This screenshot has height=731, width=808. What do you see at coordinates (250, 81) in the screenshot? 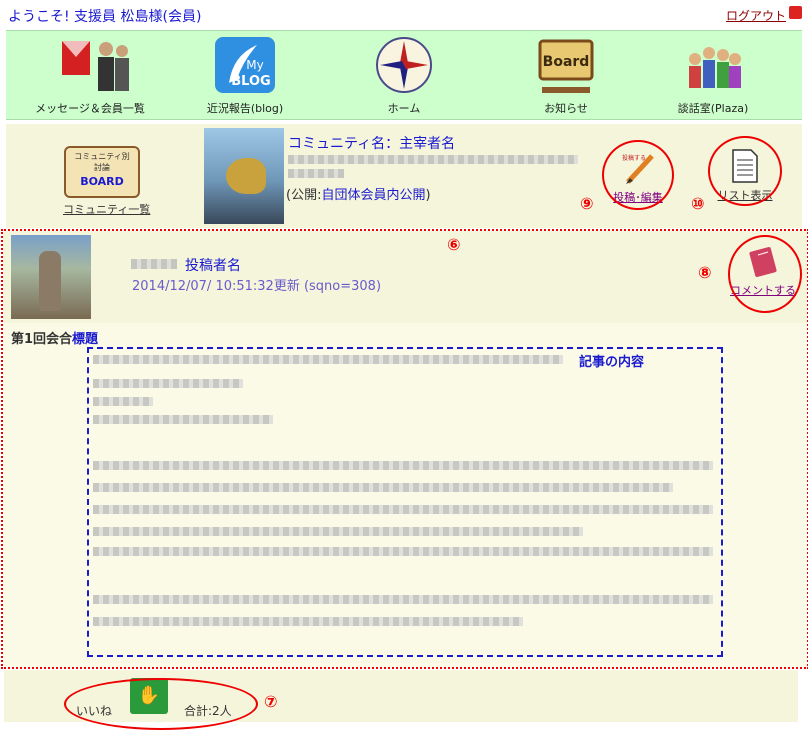
I see `blog-icon-text-blog: BLOG` at bounding box center [250, 81].